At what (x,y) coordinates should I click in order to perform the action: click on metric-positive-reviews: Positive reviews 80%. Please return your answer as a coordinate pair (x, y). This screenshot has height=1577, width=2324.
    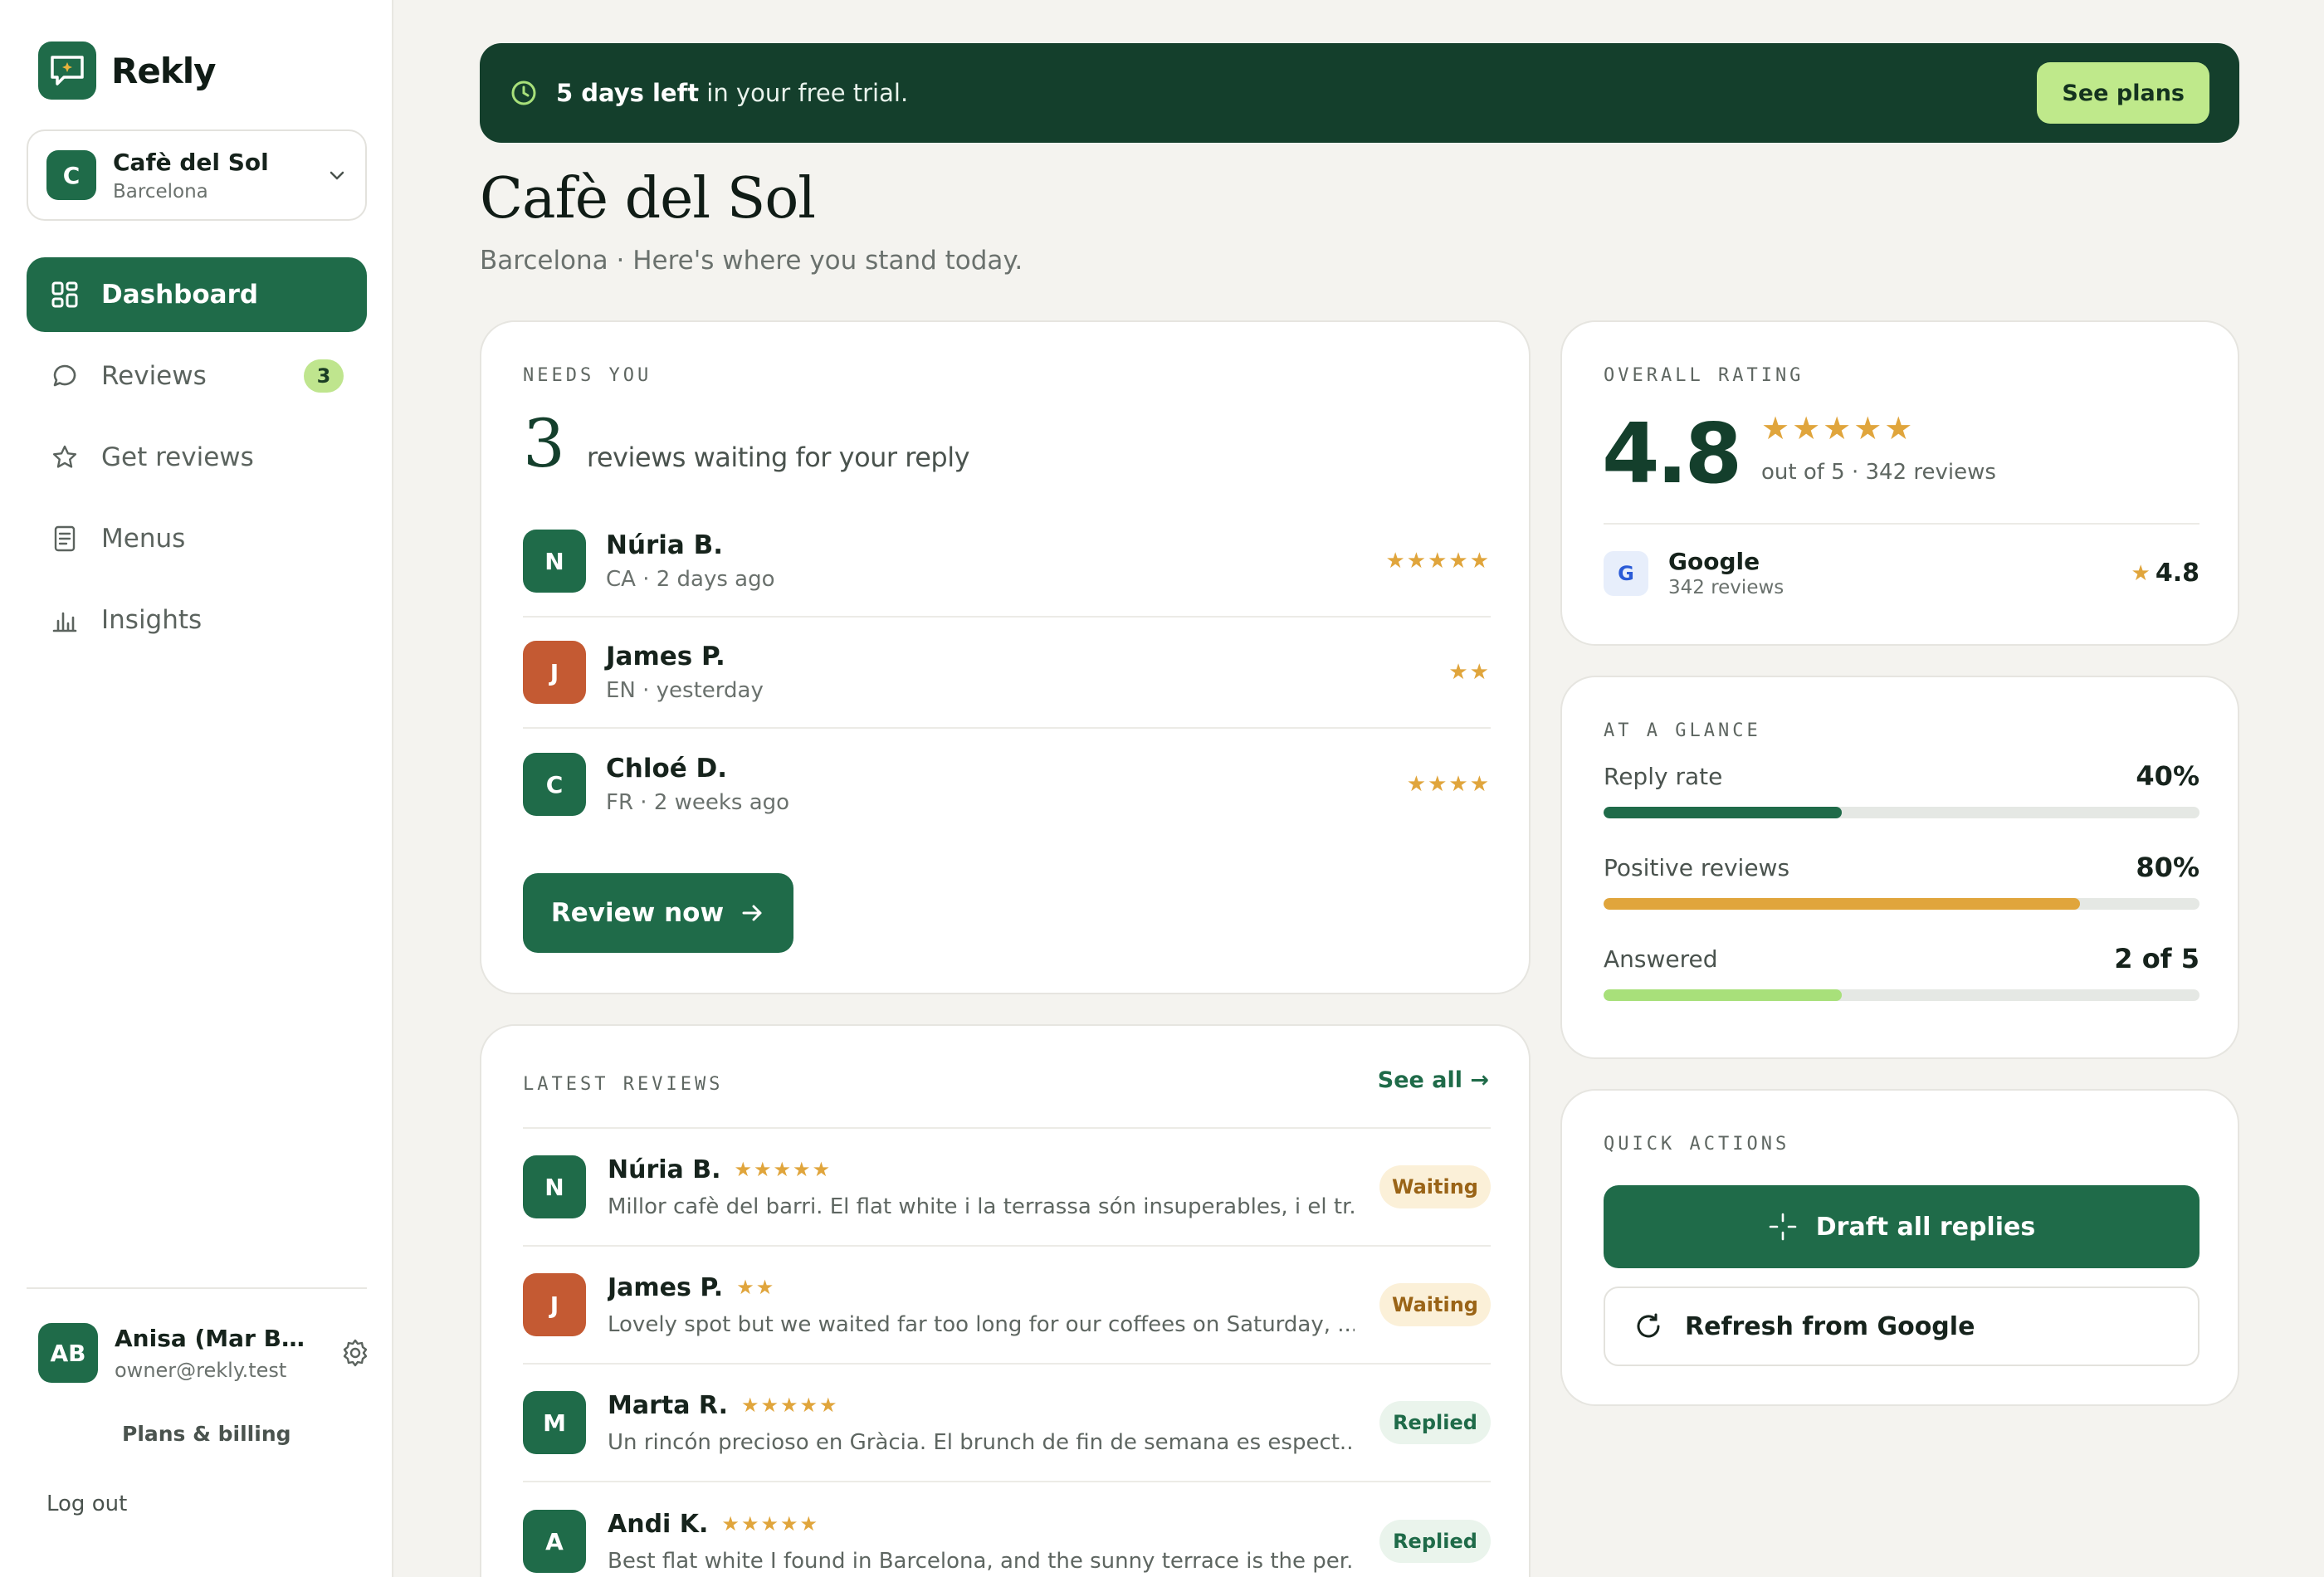
    Looking at the image, I should click on (1902, 898).